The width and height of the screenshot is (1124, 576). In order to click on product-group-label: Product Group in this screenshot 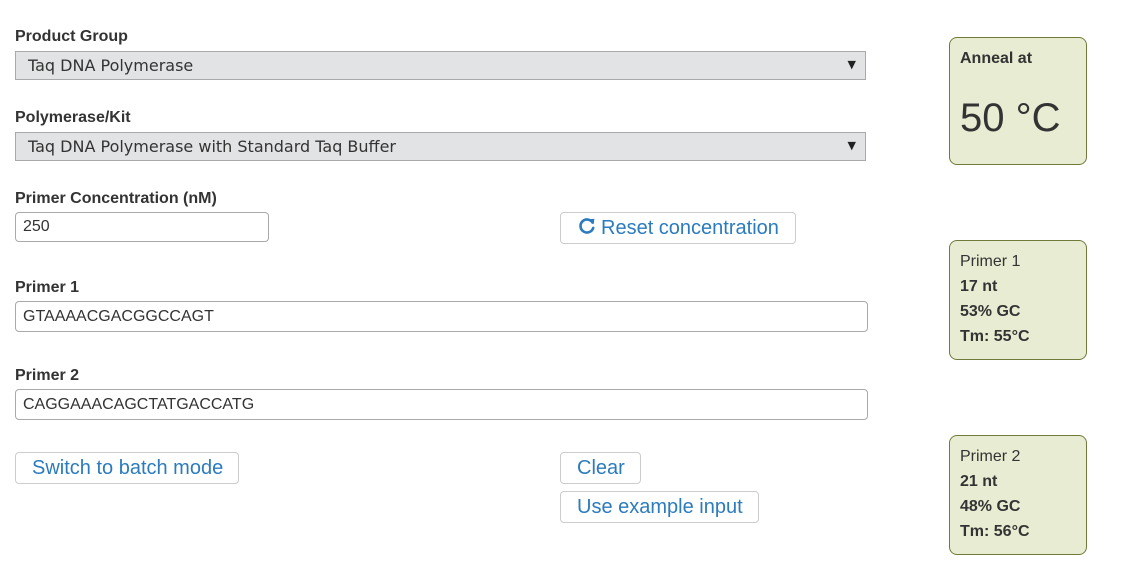, I will do `click(71, 36)`.